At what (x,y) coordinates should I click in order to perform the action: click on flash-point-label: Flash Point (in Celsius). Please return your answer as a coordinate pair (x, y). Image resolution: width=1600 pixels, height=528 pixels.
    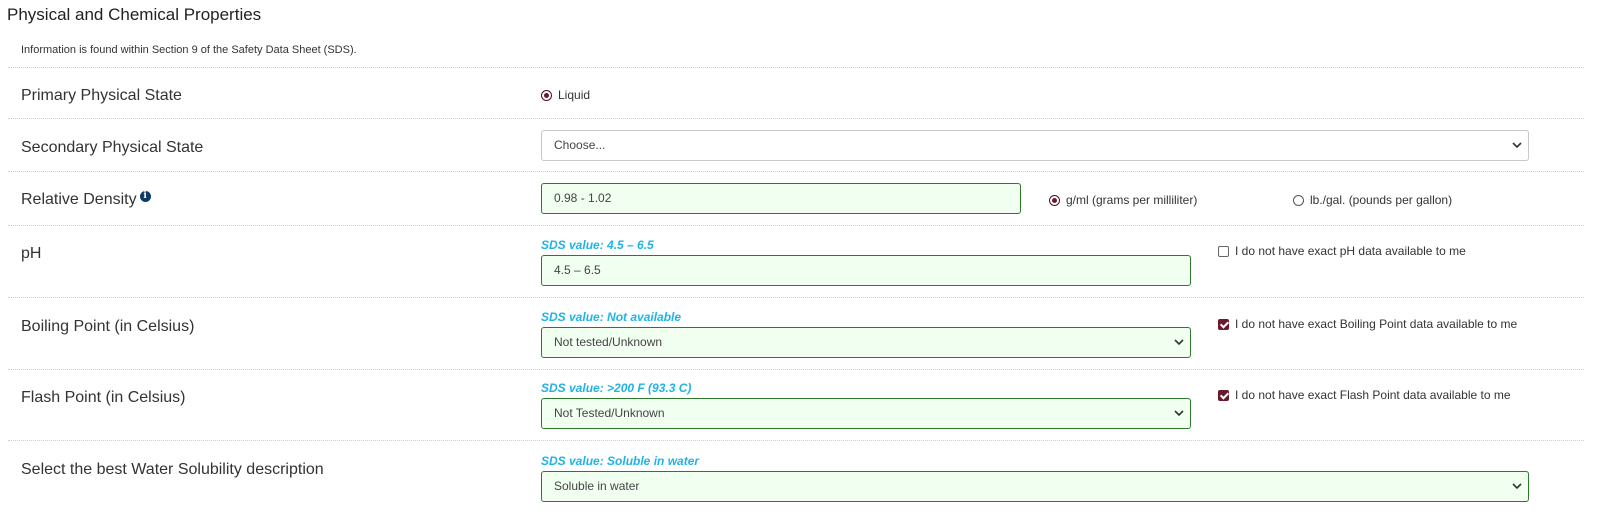
    Looking at the image, I should click on (103, 397).